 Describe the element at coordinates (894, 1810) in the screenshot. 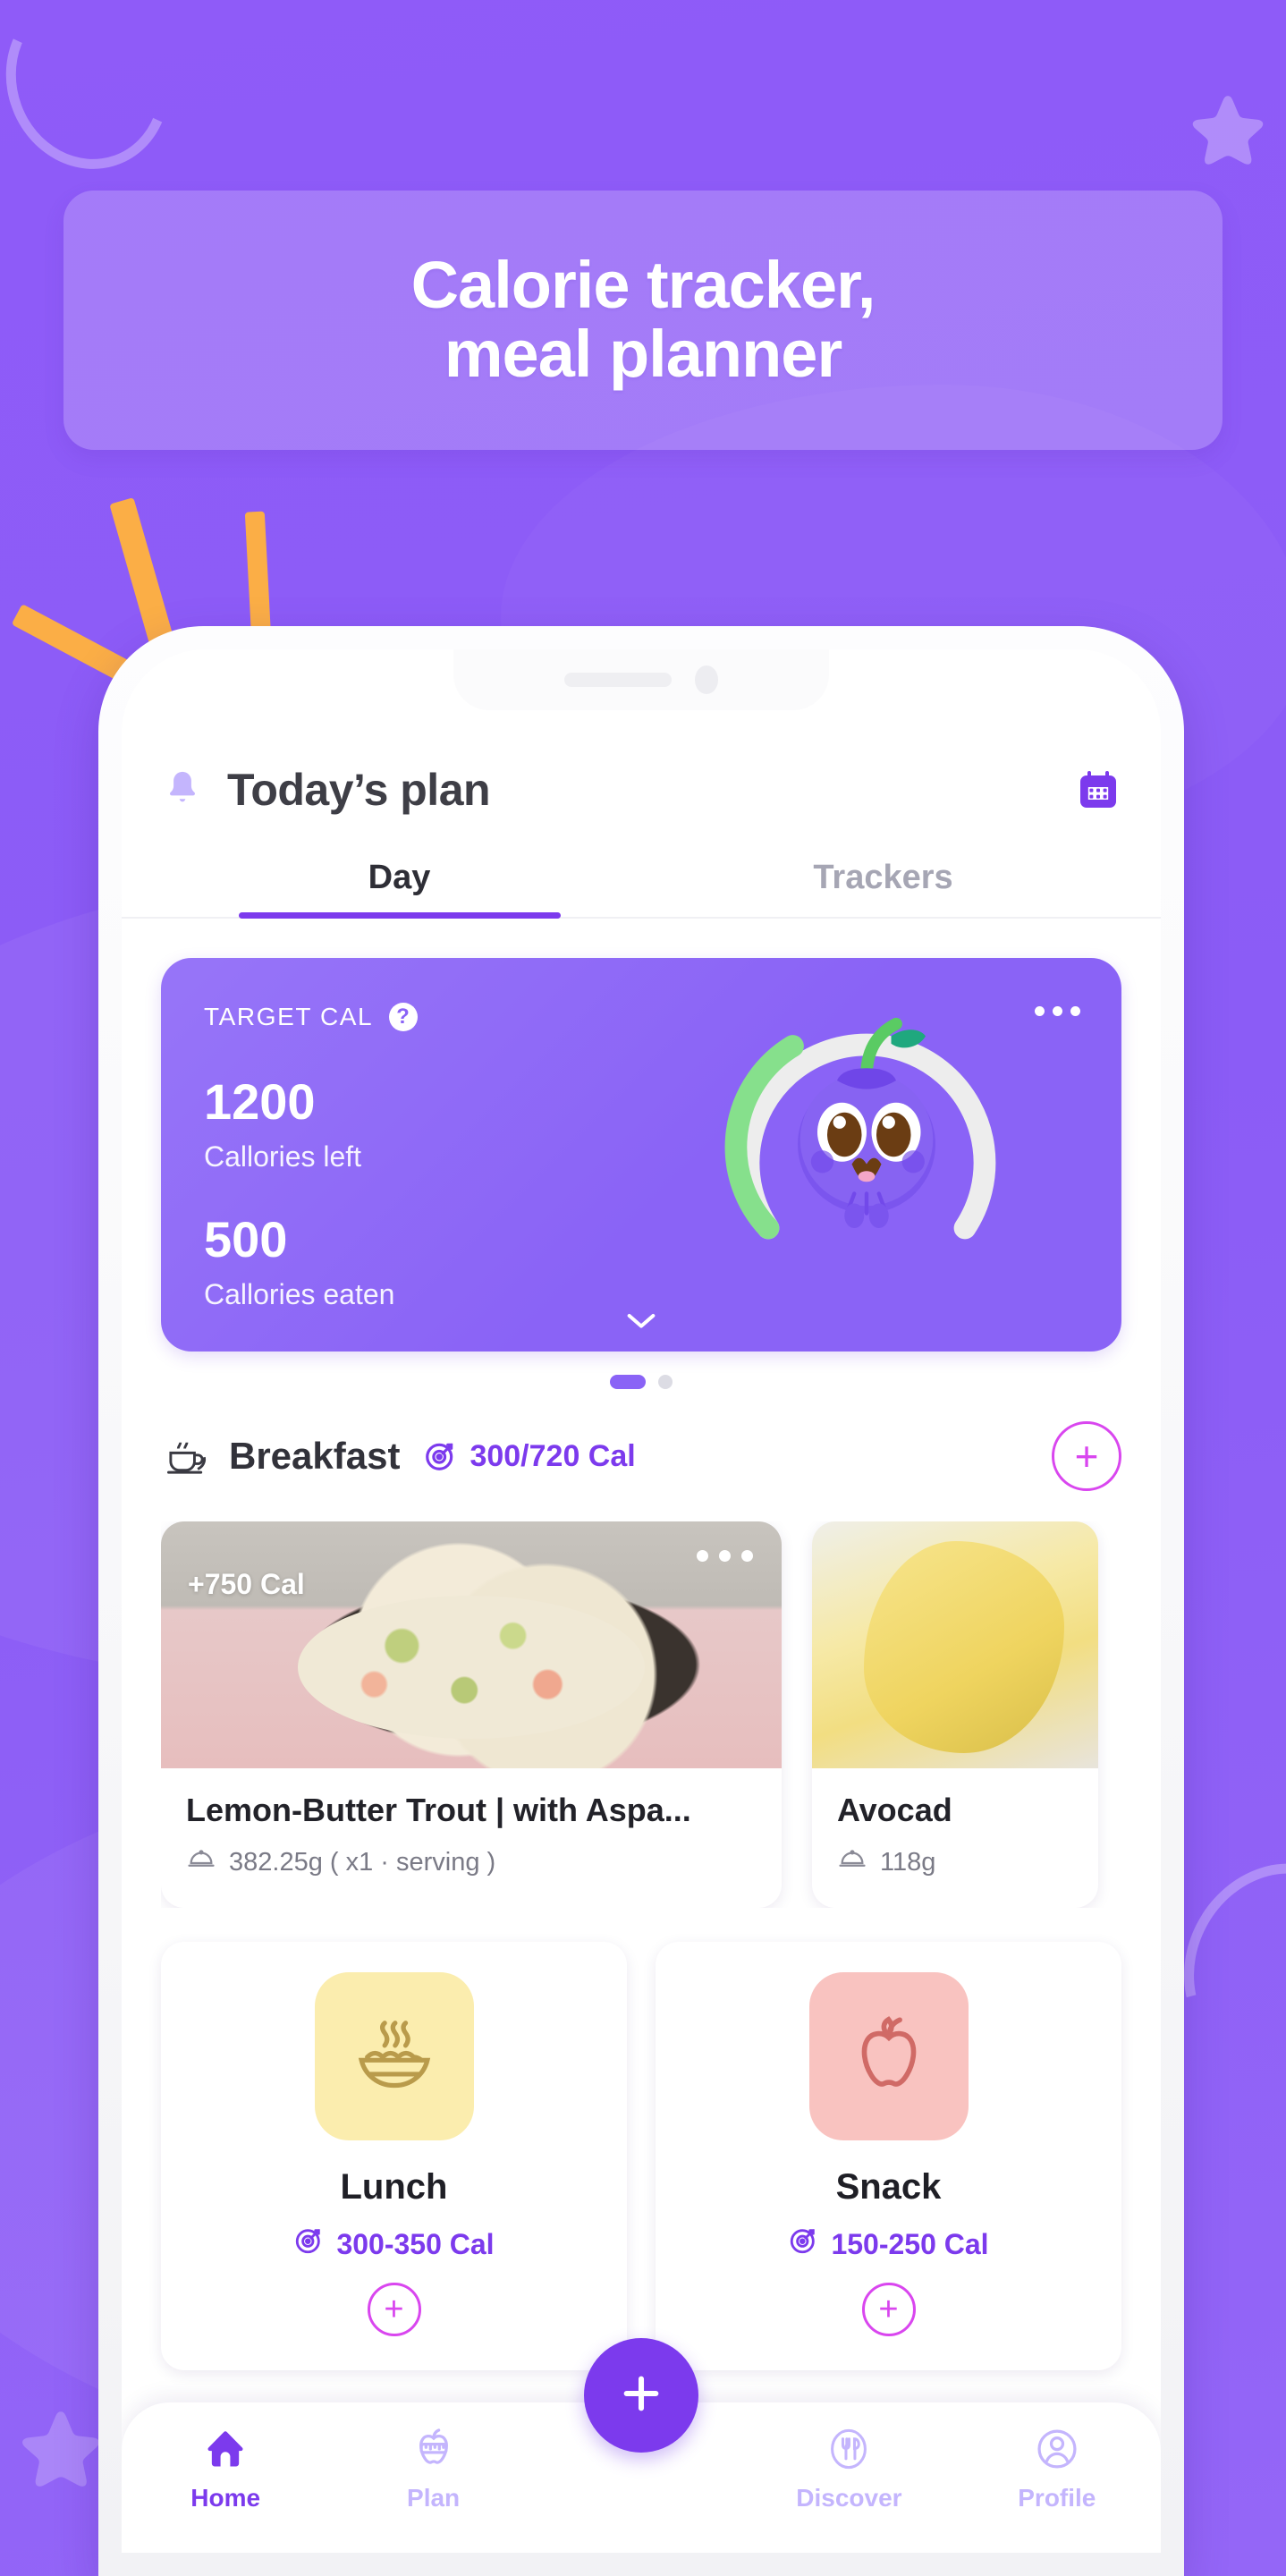

I see `food-title: Avocad` at that location.